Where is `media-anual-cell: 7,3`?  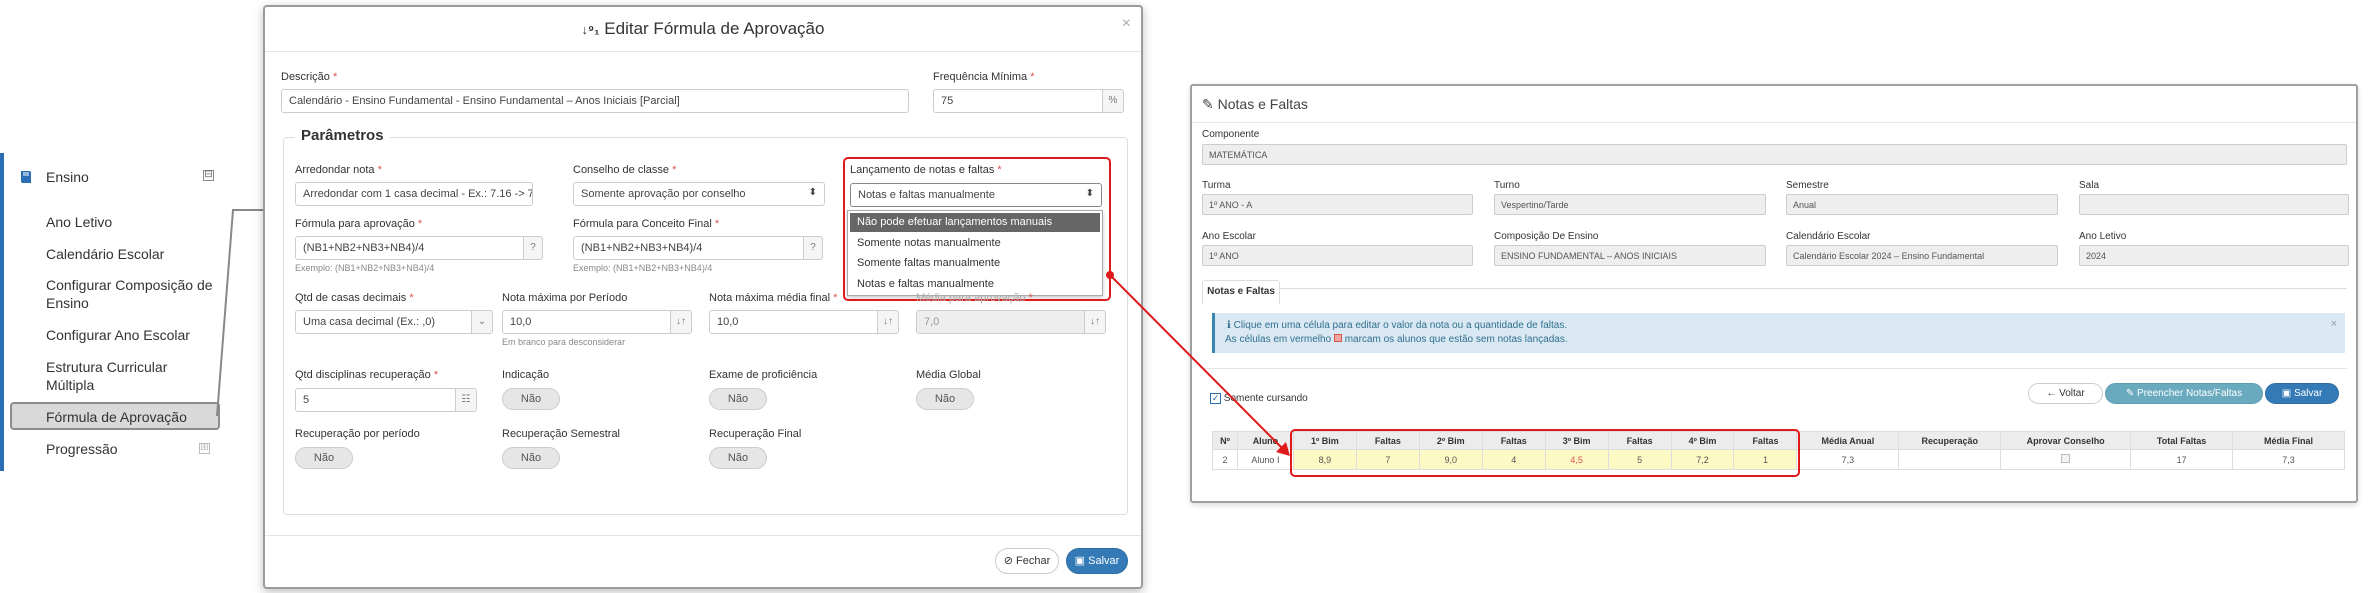 media-anual-cell: 7,3 is located at coordinates (1848, 459).